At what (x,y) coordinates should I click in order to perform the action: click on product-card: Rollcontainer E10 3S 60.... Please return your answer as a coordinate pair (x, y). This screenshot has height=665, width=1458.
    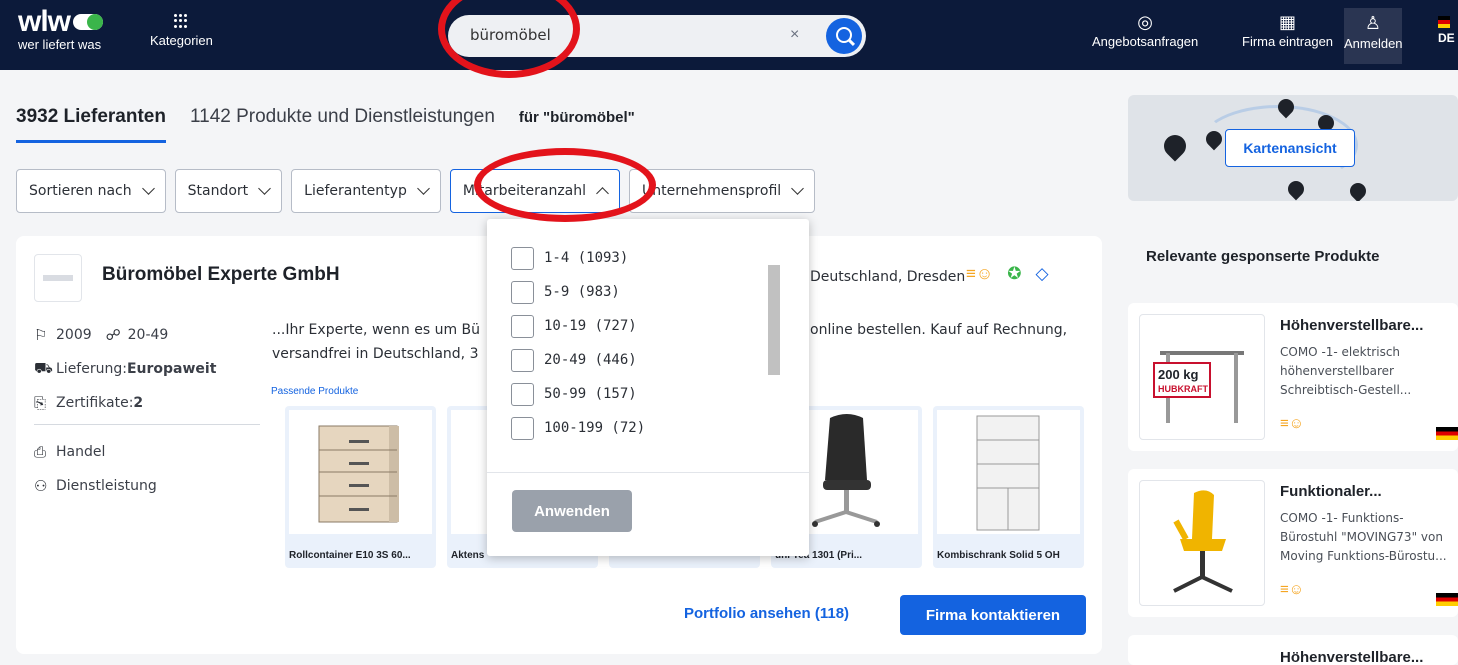
    Looking at the image, I should click on (360, 487).